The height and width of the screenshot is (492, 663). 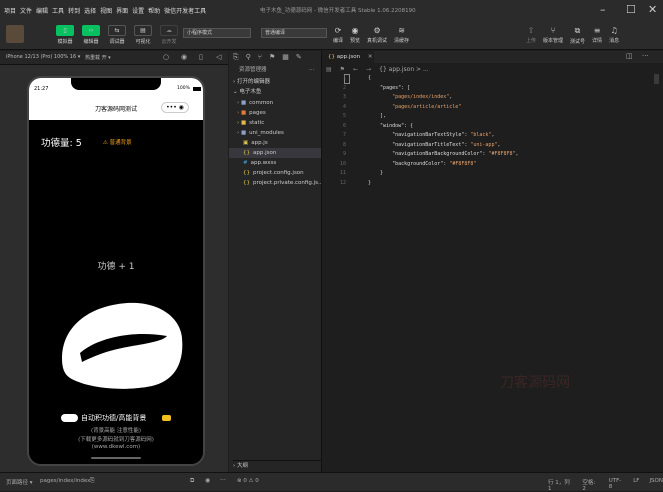 I want to click on line-number: 7, so click(x=344, y=135).